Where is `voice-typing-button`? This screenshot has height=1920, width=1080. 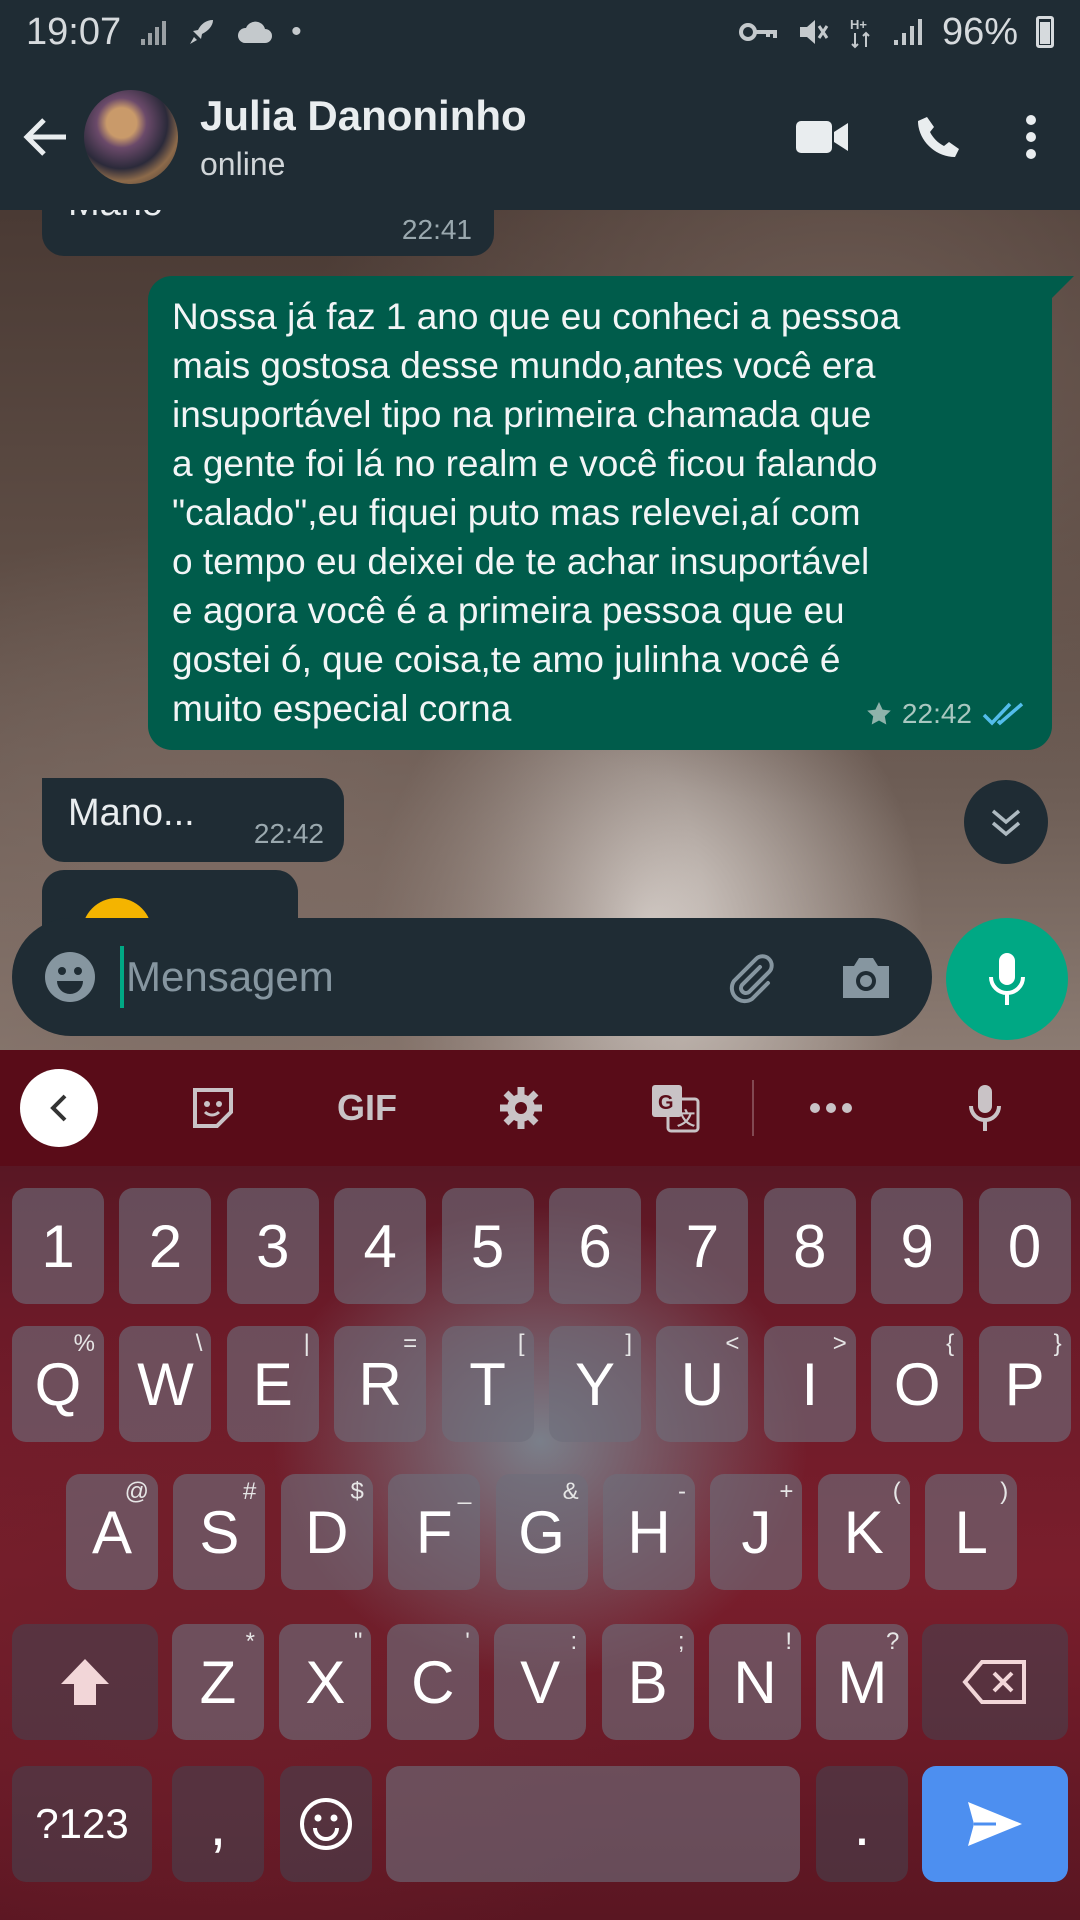 voice-typing-button is located at coordinates (985, 1108).